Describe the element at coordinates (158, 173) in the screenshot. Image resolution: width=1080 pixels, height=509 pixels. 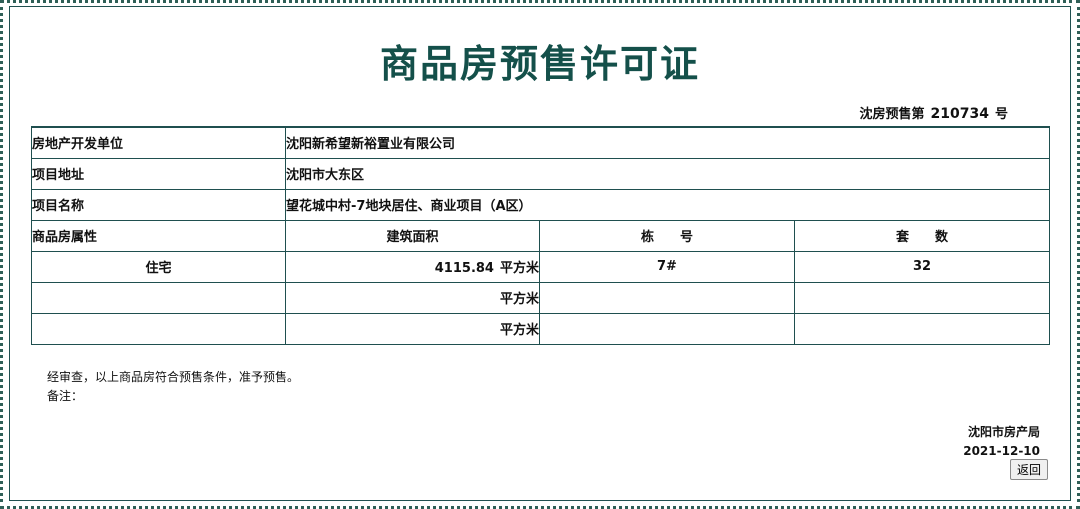
I see `address-label: 项目地址` at that location.